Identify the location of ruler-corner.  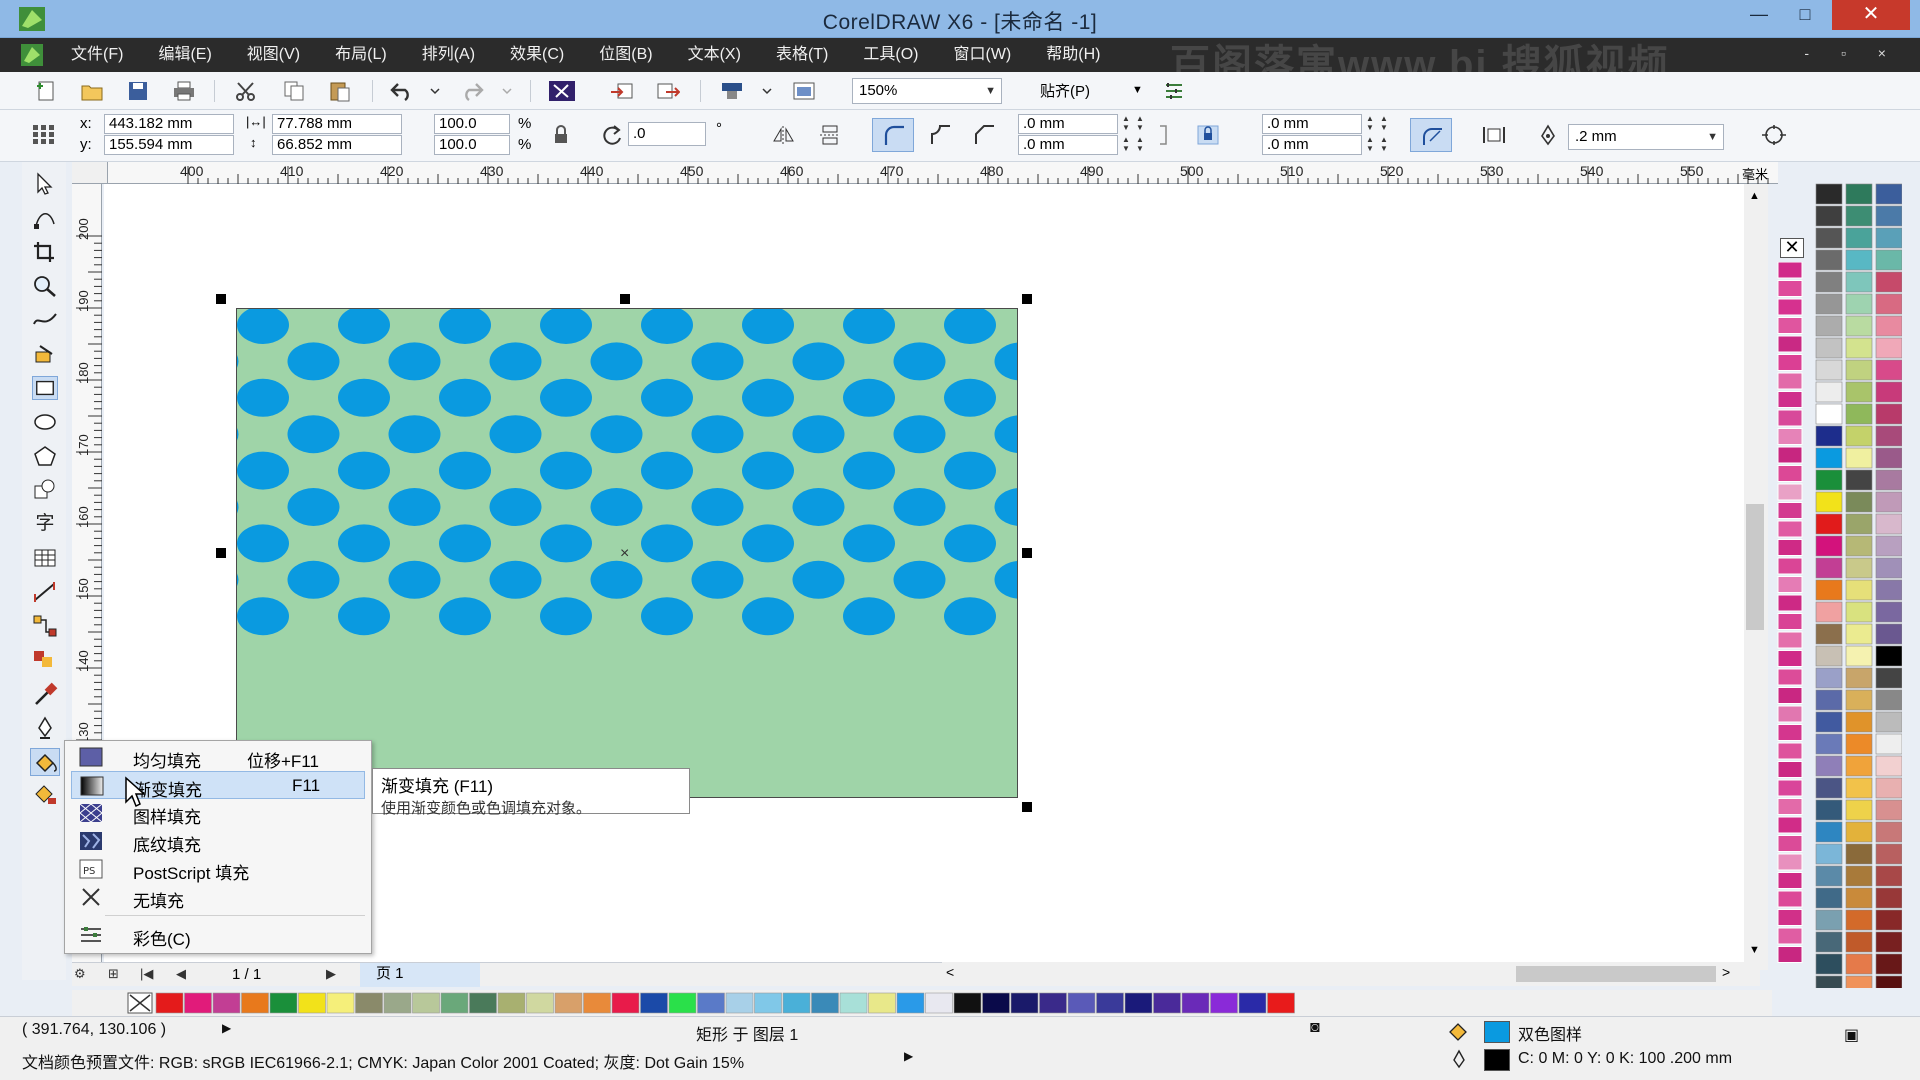
(90, 173).